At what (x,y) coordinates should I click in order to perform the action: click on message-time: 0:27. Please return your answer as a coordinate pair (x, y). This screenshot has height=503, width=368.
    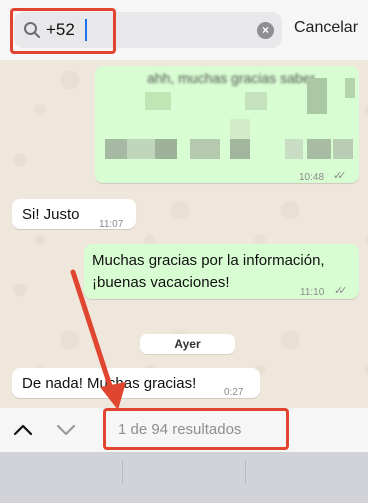
    Looking at the image, I should click on (234, 392).